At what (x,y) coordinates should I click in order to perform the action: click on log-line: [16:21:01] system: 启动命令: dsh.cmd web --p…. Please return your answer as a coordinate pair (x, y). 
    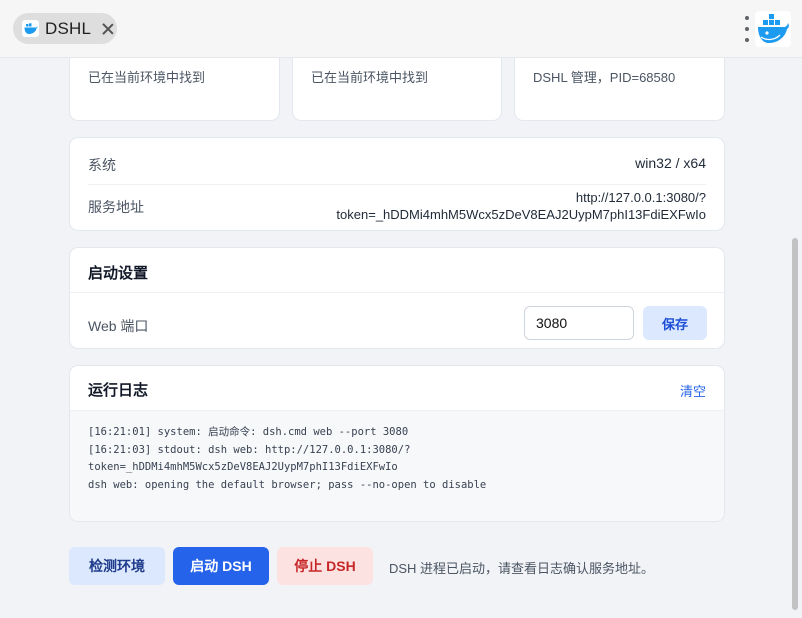
    Looking at the image, I should click on (248, 432).